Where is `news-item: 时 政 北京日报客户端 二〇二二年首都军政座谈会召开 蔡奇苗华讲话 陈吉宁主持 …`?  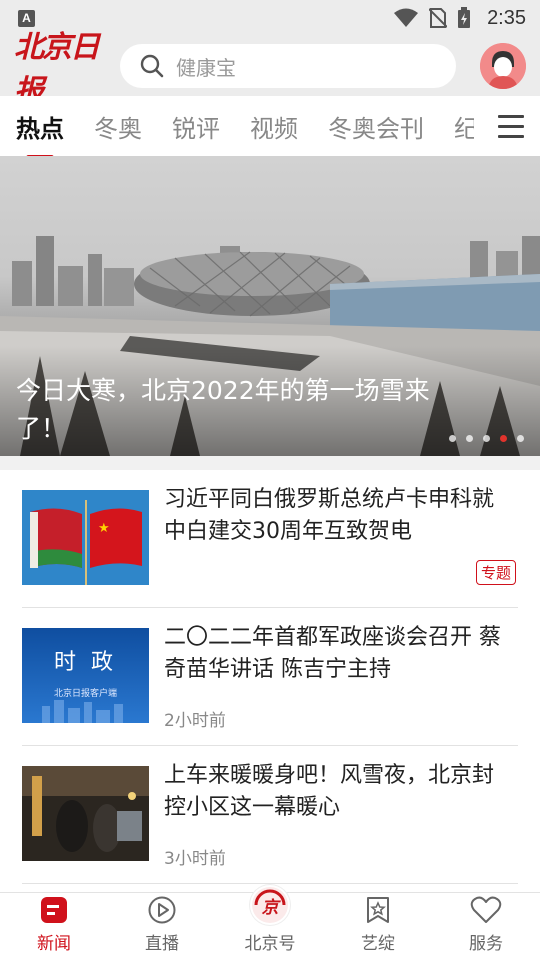 news-item: 时 政 北京日报客户端 二〇二二年首都军政座谈会召开 蔡奇苗华讲话 陈吉宁主持 … is located at coordinates (270, 677).